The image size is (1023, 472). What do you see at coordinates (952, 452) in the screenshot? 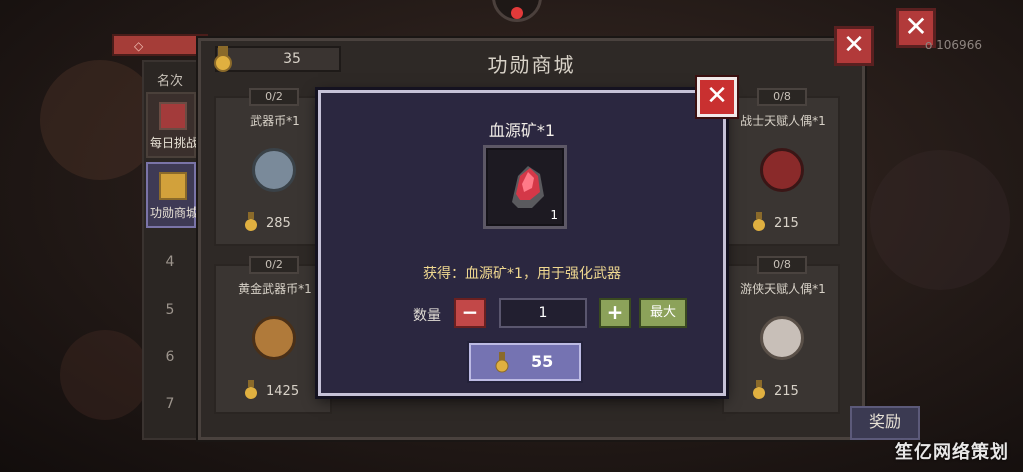
I see `watermark: 笙亿网络策划` at bounding box center [952, 452].